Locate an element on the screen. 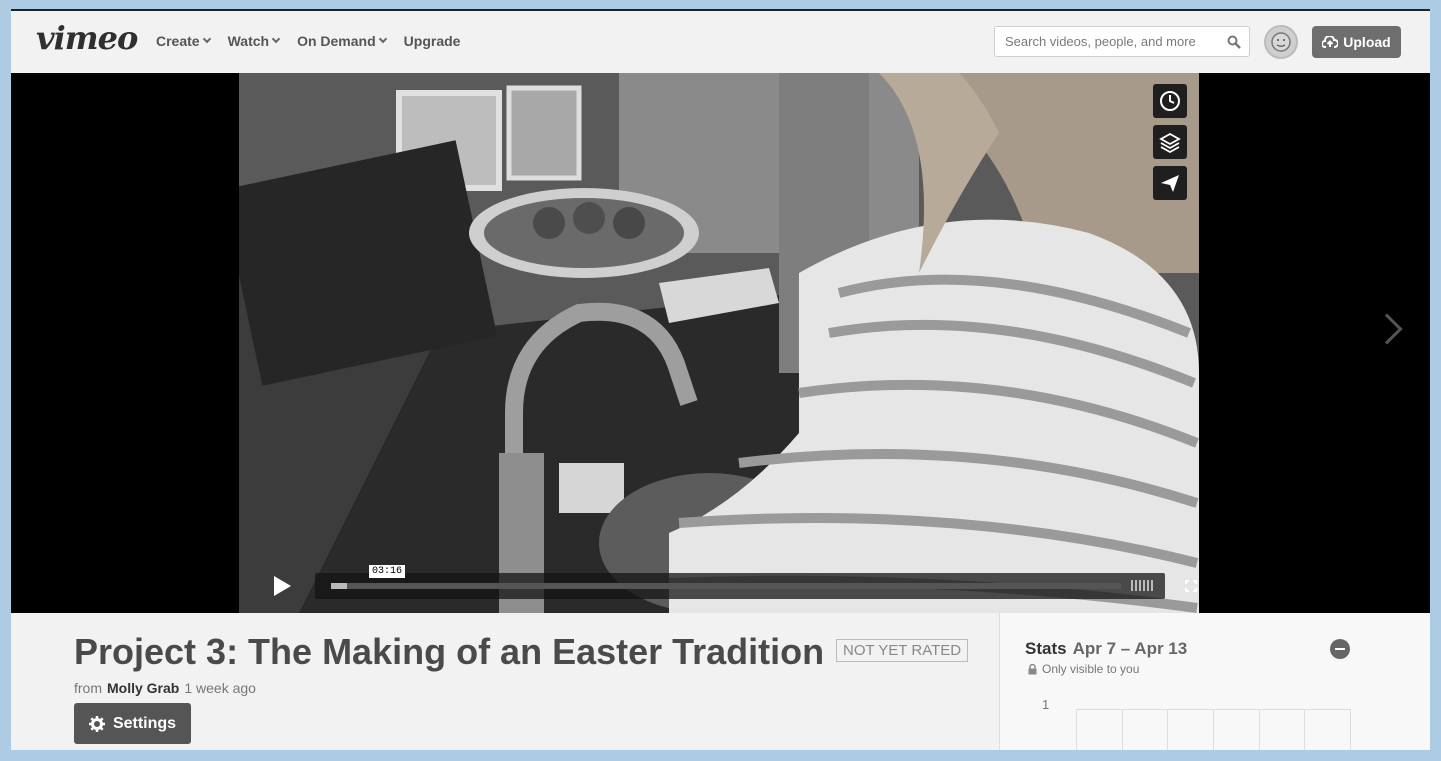 This screenshot has width=1441, height=761. settings-label: Settings is located at coordinates (144, 723).